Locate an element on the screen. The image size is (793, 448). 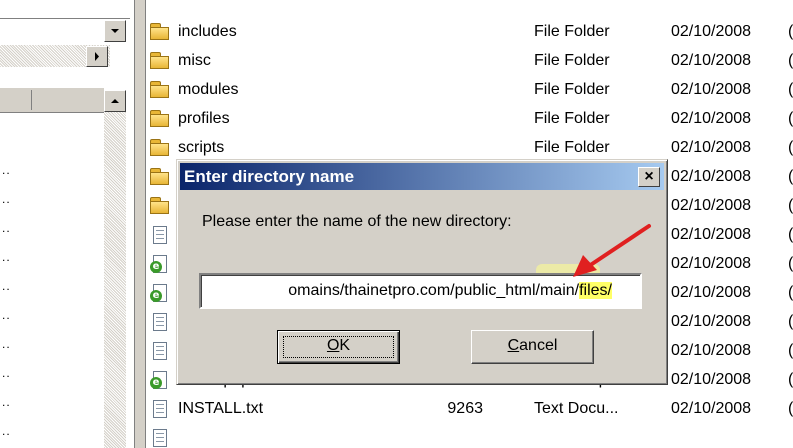
dialog-titlebar: Enter directory name × is located at coordinates (422, 176).